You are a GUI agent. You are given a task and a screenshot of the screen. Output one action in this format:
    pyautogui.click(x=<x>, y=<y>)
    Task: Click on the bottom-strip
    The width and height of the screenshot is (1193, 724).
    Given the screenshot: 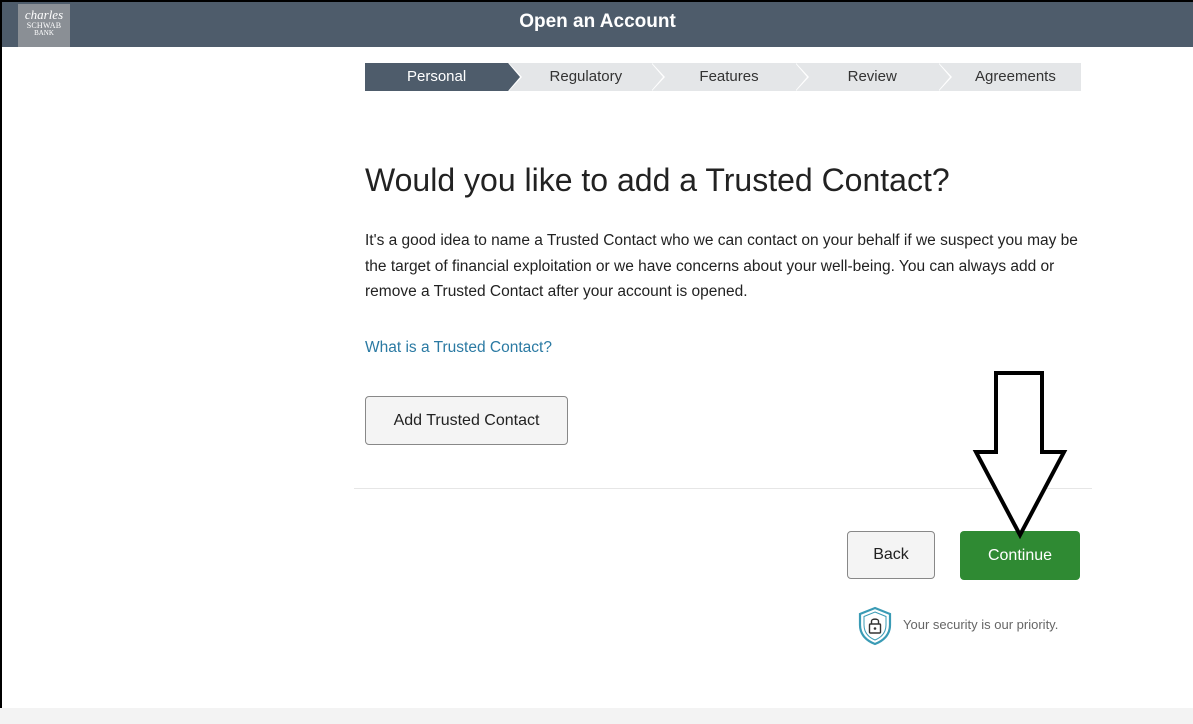 What is the action you would take?
    pyautogui.click(x=596, y=716)
    